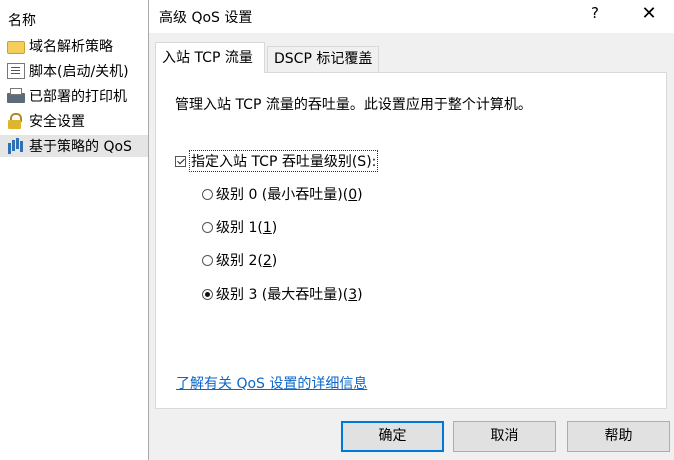  I want to click on radio-label: 级别 3 (最大吞吐量)(3), so click(289, 295).